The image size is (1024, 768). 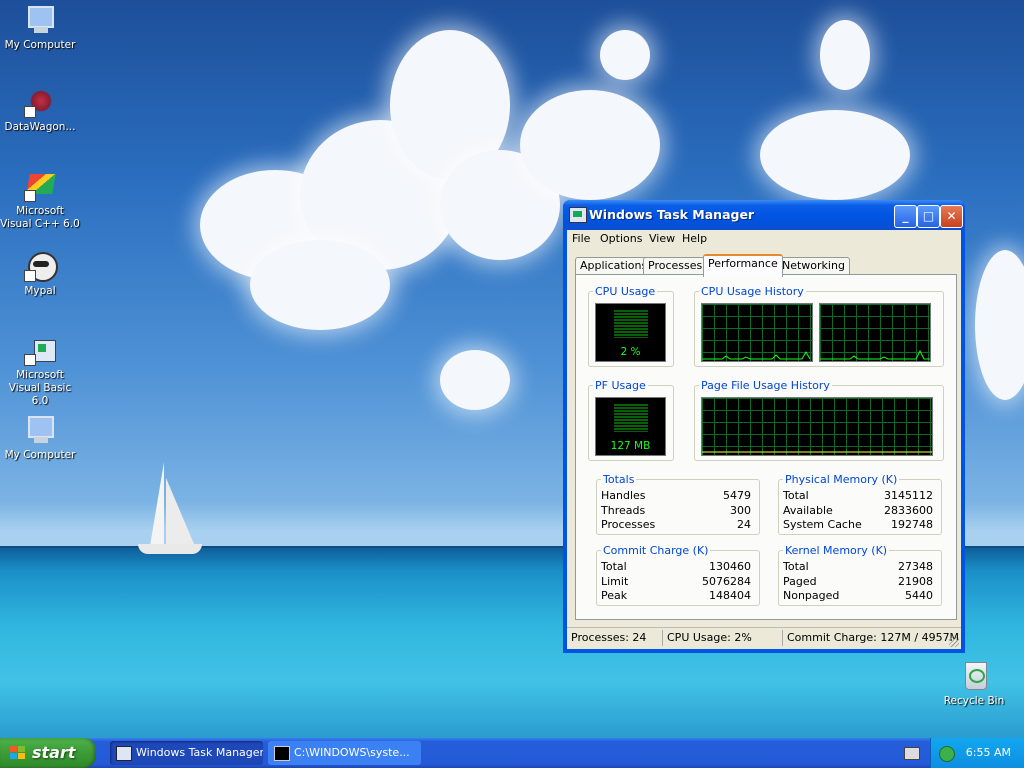 What do you see at coordinates (756, 355) in the screenshot?
I see `cpu-history-line` at bounding box center [756, 355].